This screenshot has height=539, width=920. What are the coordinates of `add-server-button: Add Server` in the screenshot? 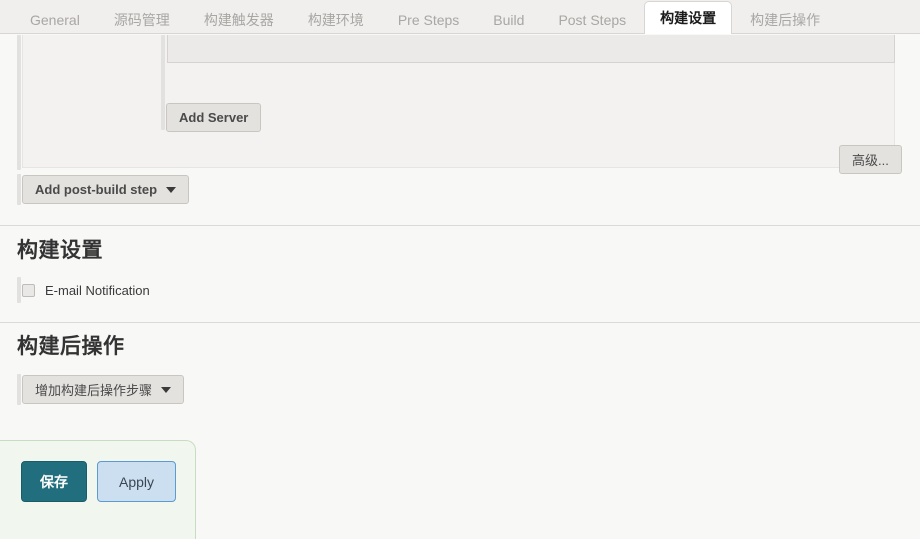 It's located at (214, 117).